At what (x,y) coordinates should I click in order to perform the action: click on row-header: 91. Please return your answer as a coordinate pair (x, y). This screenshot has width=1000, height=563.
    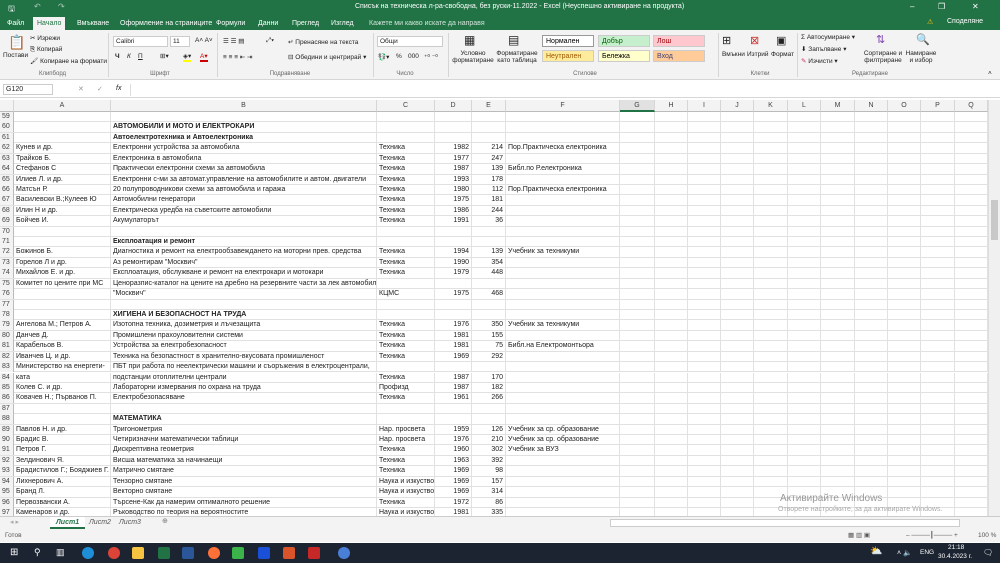
    Looking at the image, I should click on (7, 450).